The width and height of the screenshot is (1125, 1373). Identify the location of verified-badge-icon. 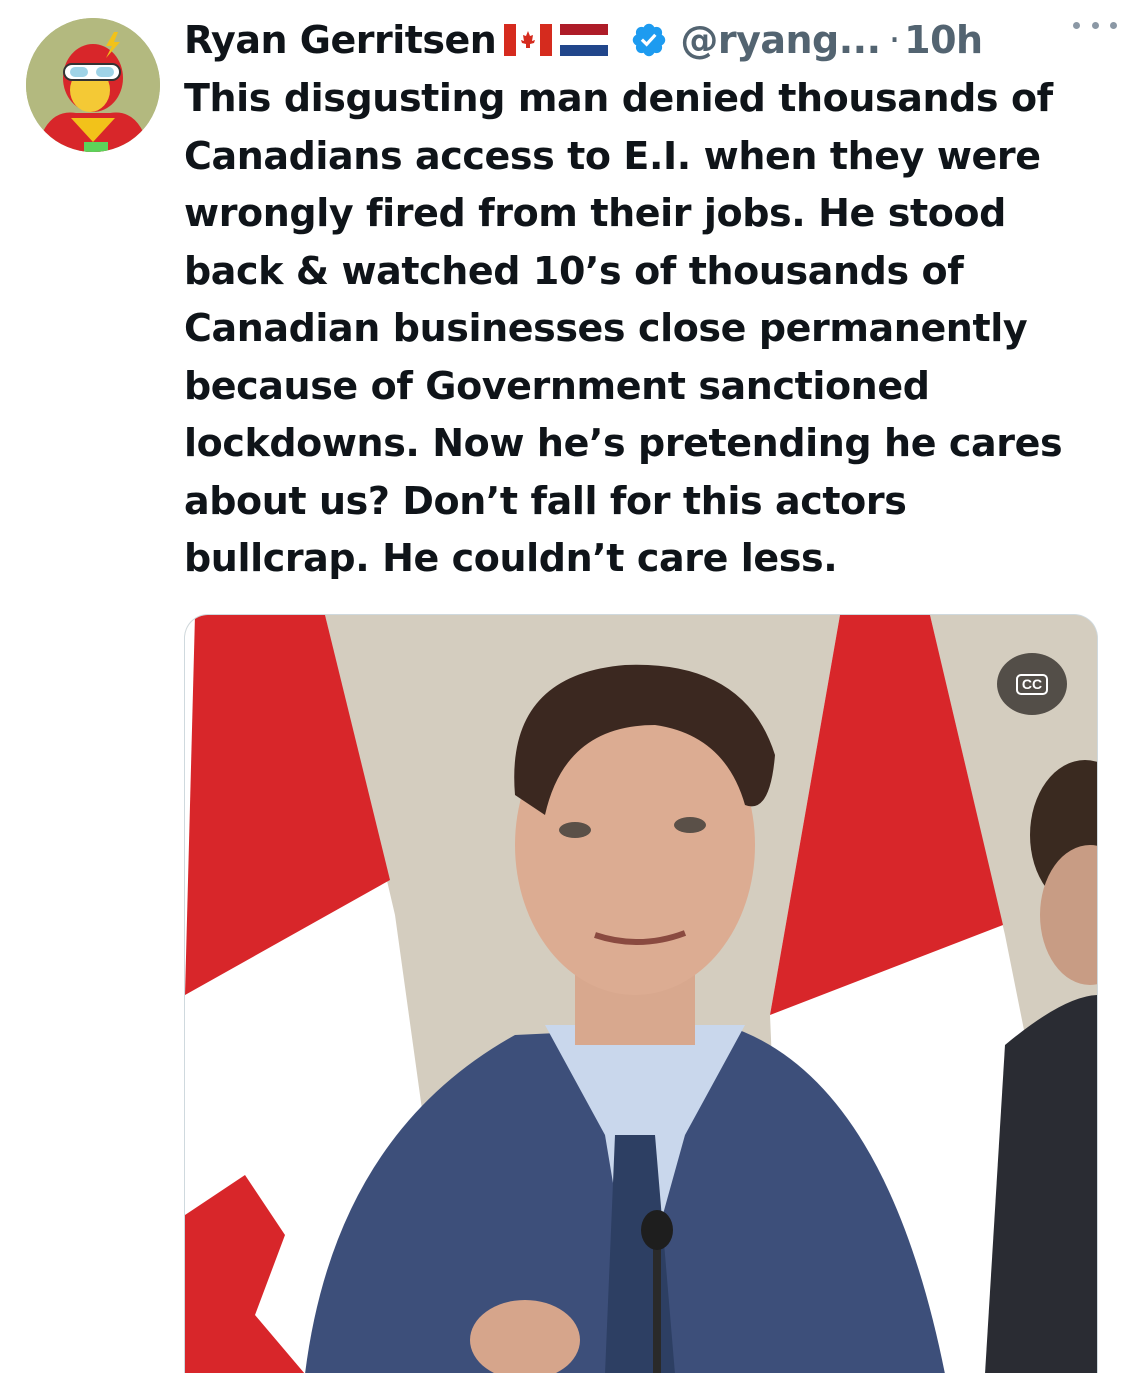
(649, 40).